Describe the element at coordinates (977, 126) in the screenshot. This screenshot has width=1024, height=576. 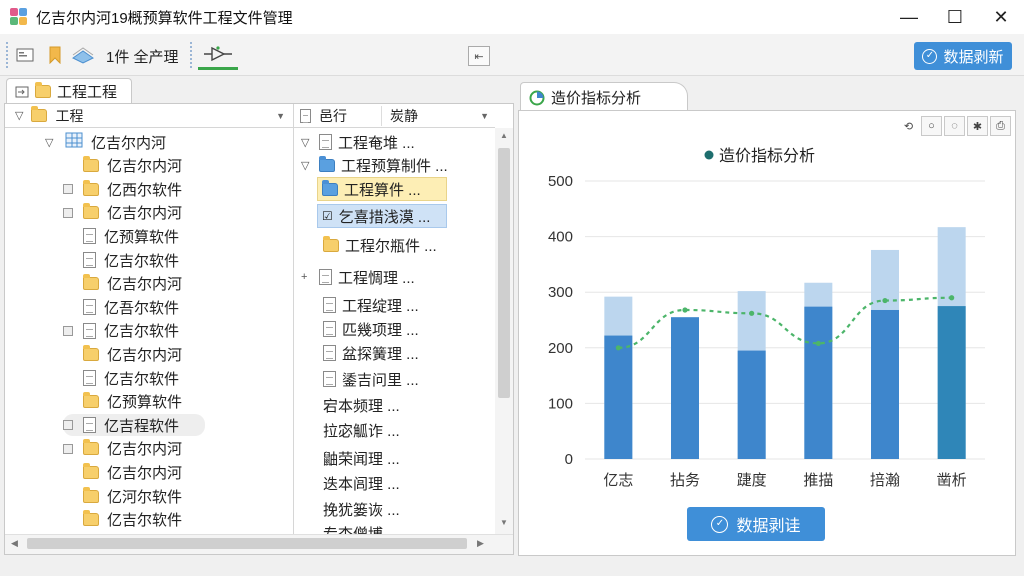
I see `pin-icon: ✱` at that location.